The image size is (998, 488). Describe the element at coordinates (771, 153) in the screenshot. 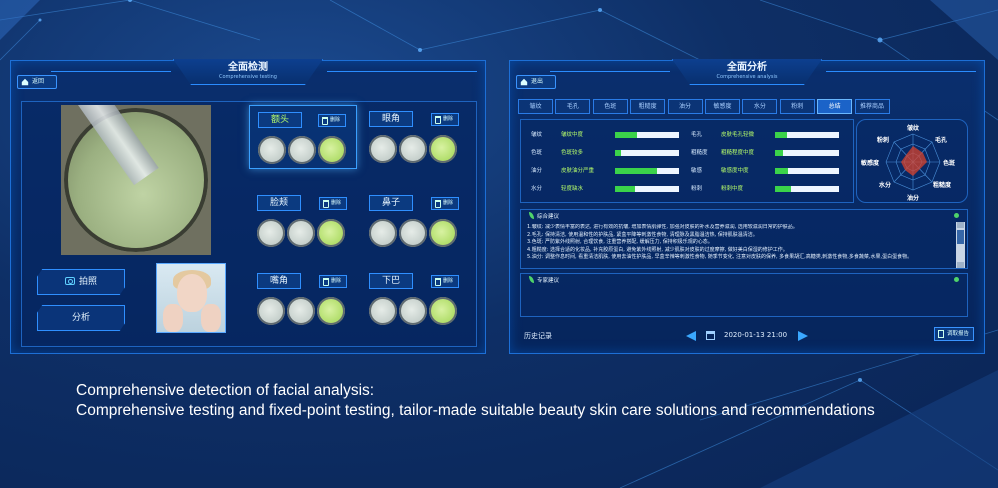

I see `metric-row: 粗糙度 粗糙程度中度` at that location.